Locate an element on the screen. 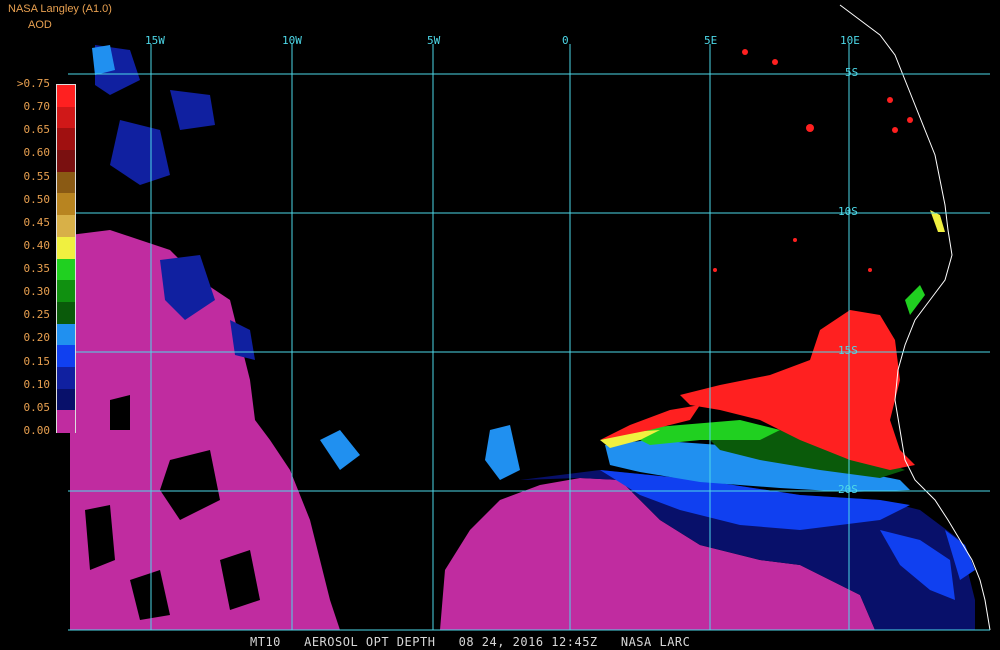  lat-label-10s: 10S is located at coordinates (848, 211).